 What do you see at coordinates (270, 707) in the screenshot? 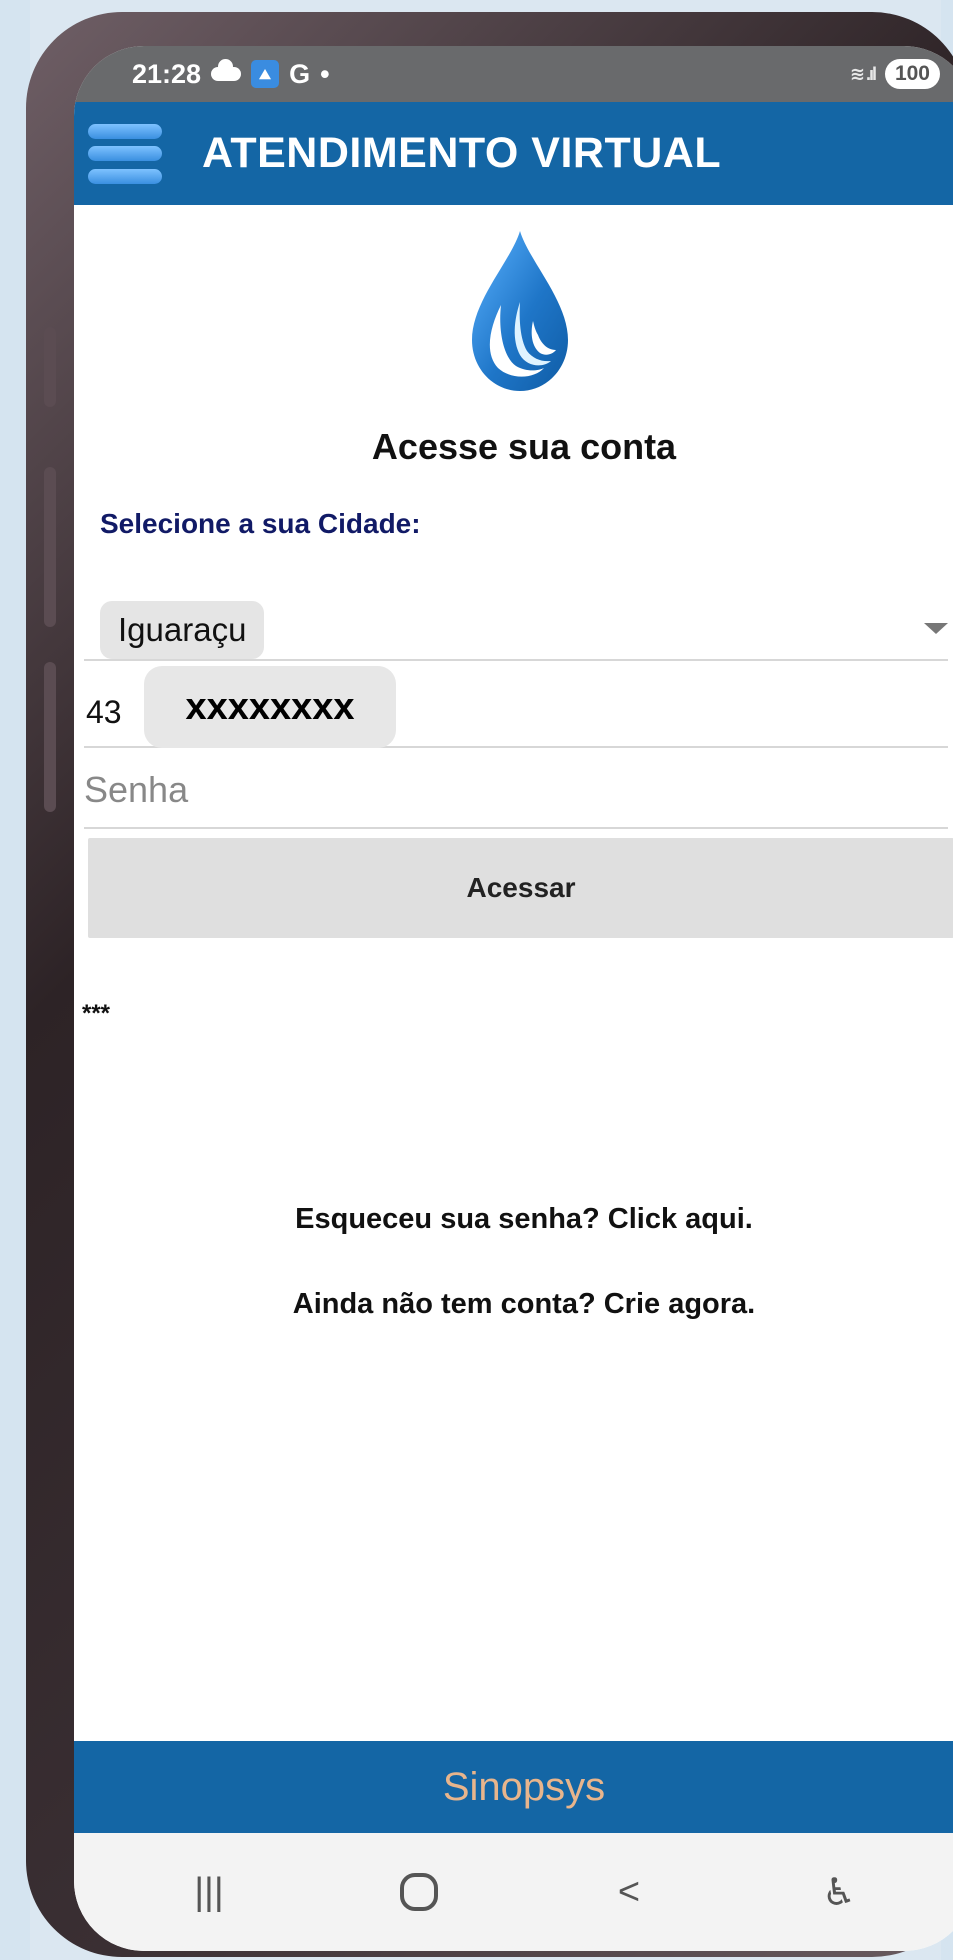
I see `username-masked-value: xxxxxxxx` at bounding box center [270, 707].